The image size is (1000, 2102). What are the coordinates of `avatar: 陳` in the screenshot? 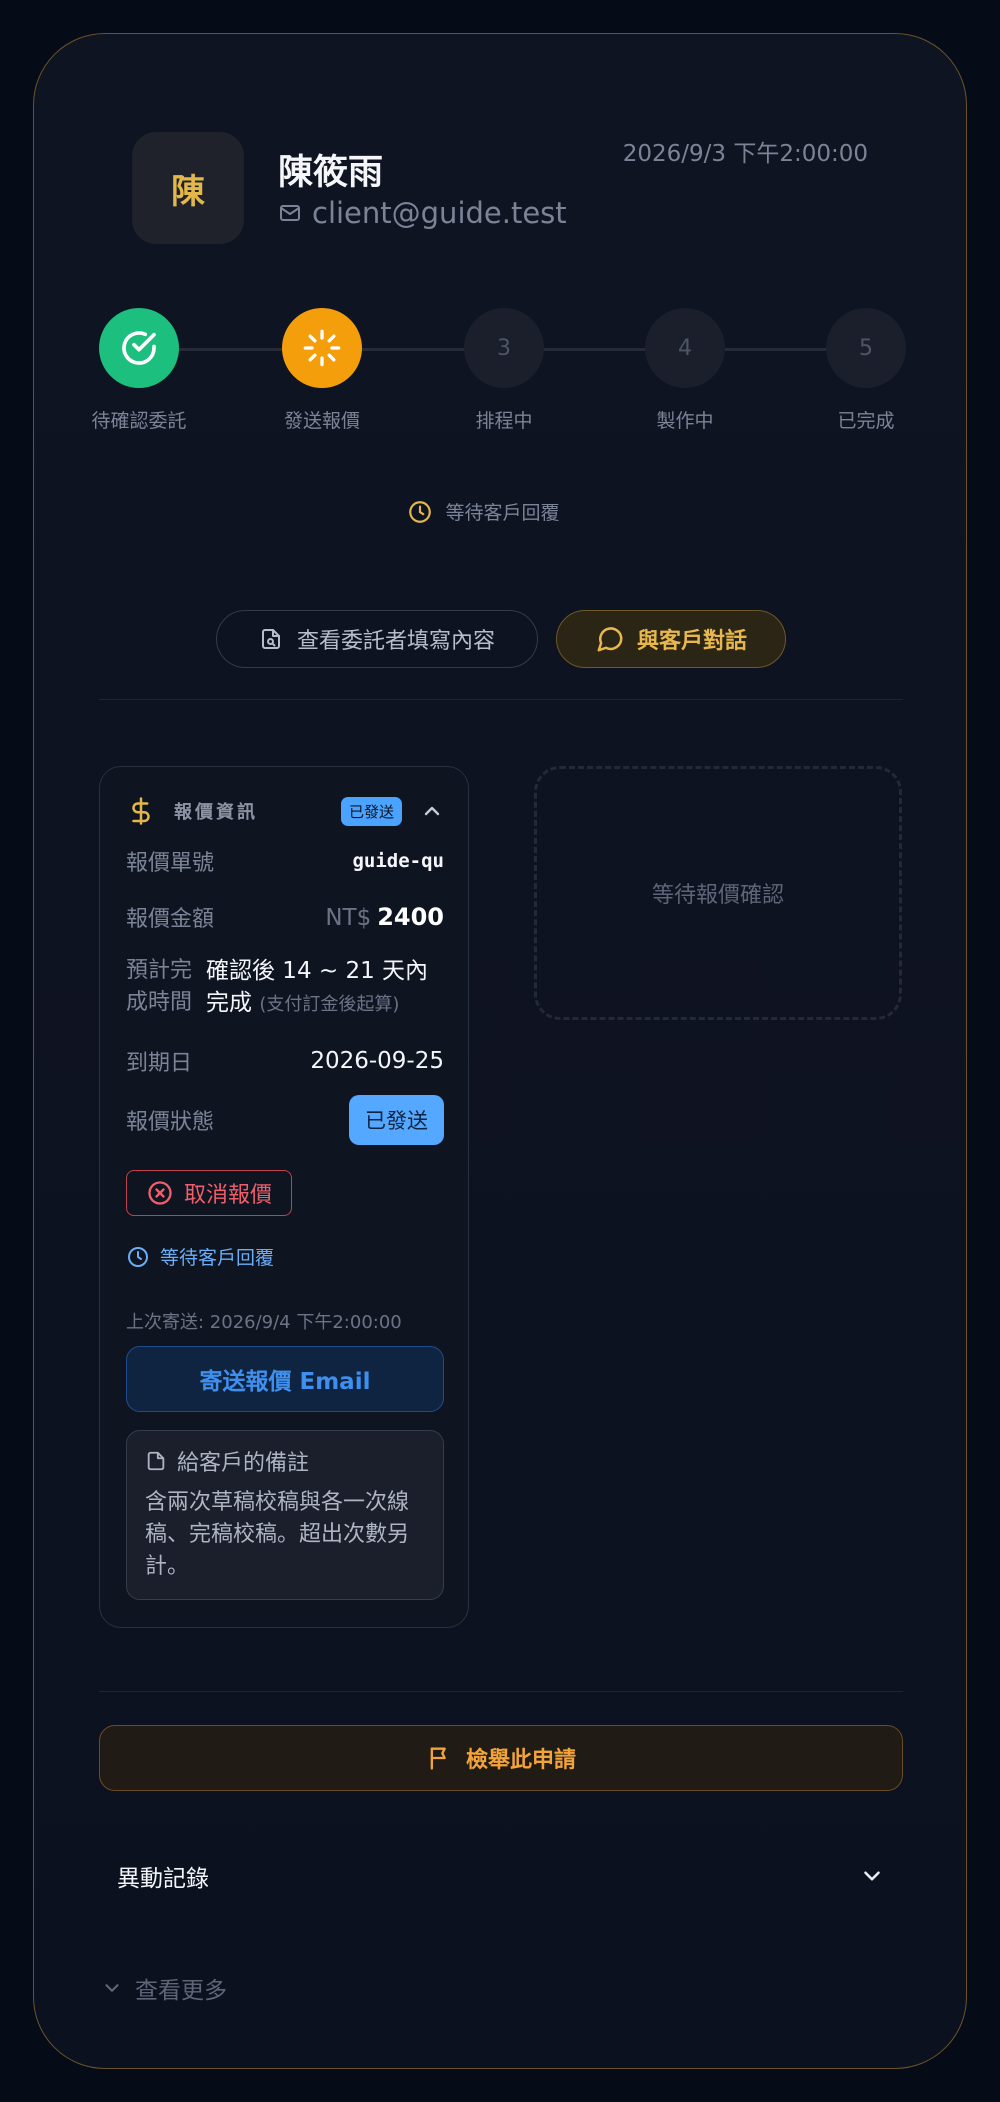 It's located at (188, 188).